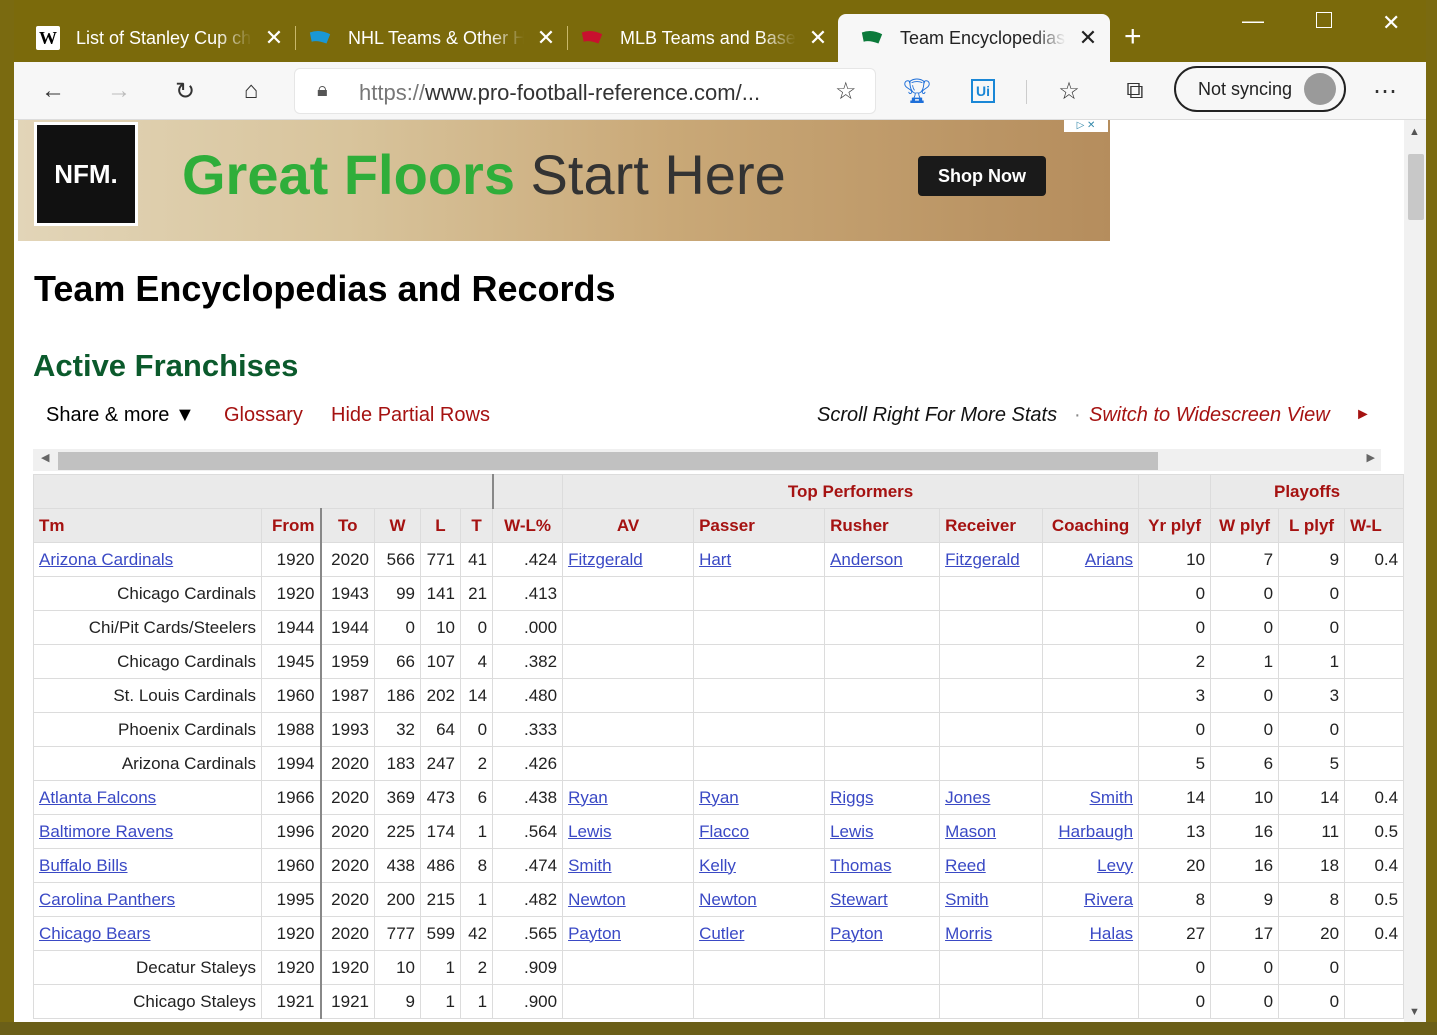 The width and height of the screenshot is (1437, 1035). Describe the element at coordinates (97, 797) in the screenshot. I see `team-link: Atlanta Falcons` at that location.